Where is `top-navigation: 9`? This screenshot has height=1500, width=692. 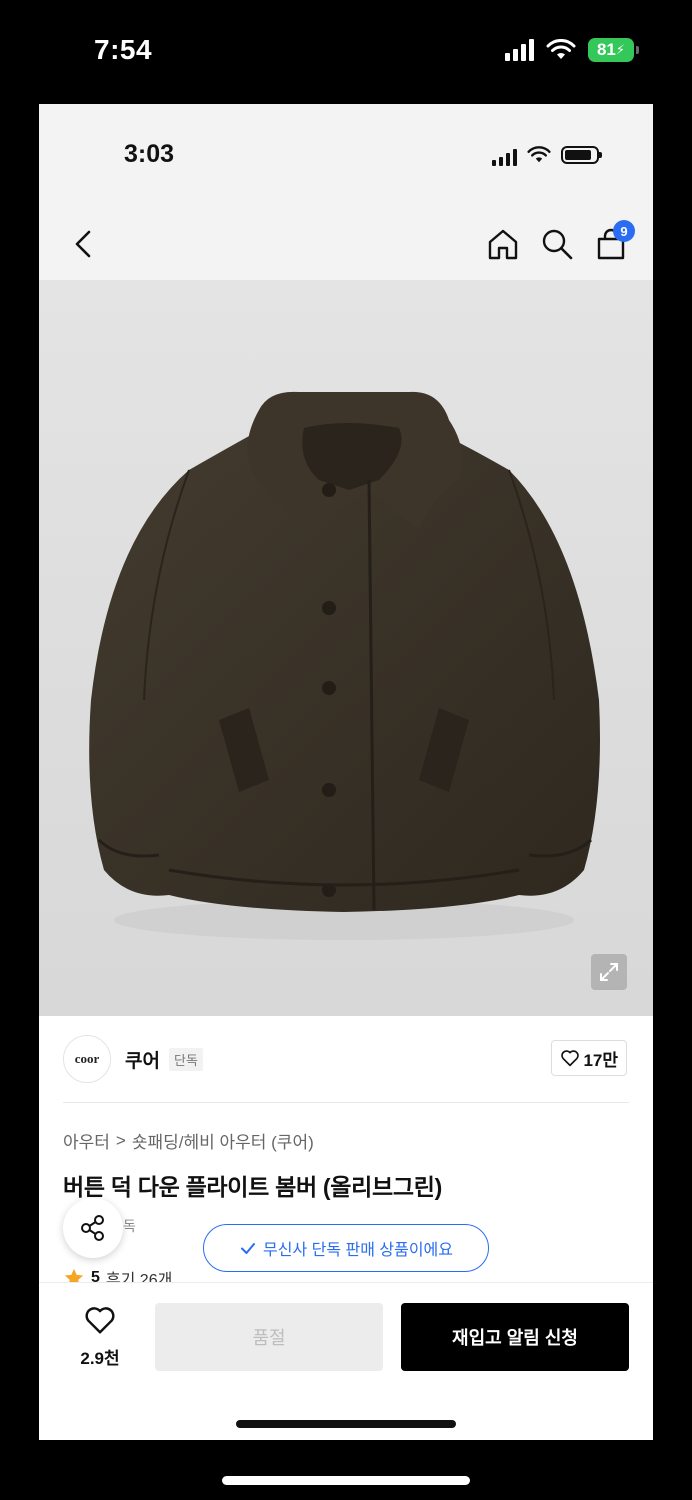 top-navigation: 9 is located at coordinates (346, 244).